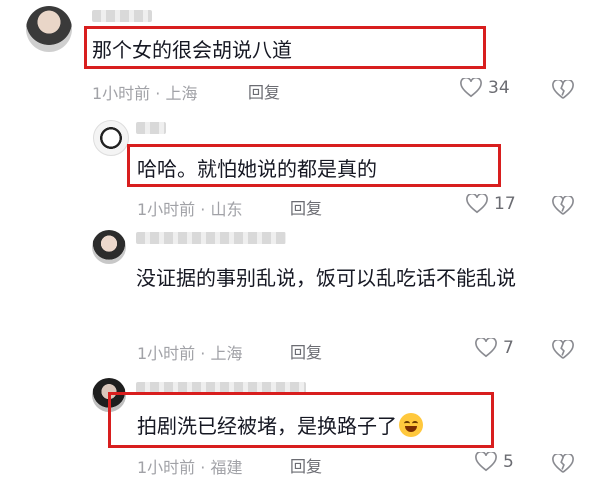 The height and width of the screenshot is (478, 600). Describe the element at coordinates (491, 204) in the screenshot. I see `like-button: 17` at that location.